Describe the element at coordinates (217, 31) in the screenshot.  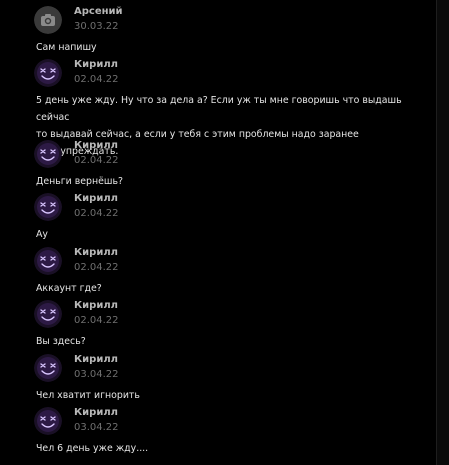
I see `message-item: Арсений 30.03.22 Сам напишу` at that location.